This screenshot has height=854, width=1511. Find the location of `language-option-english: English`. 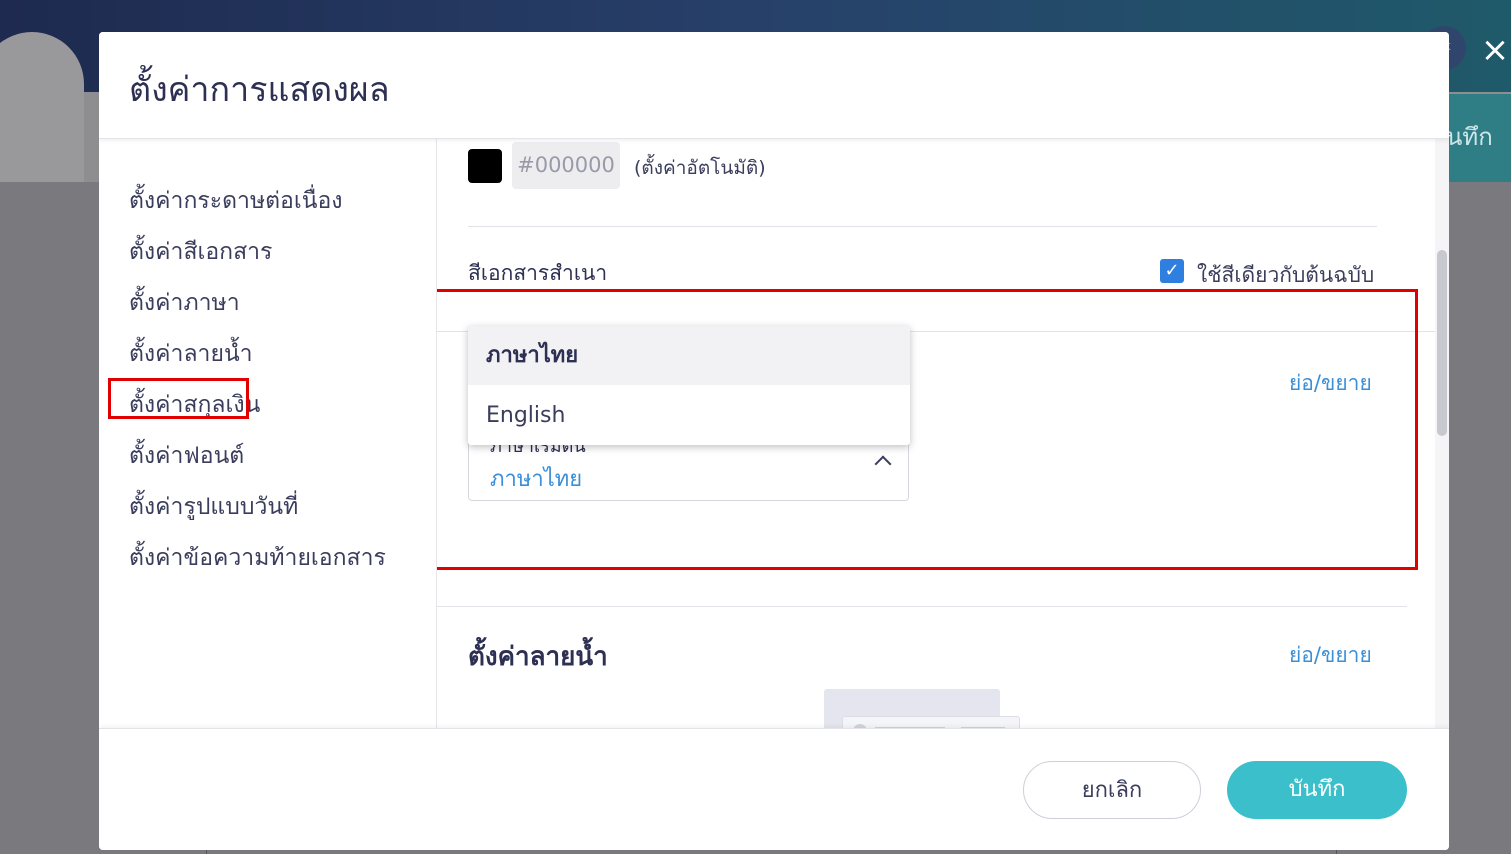

language-option-english: English is located at coordinates (689, 415).